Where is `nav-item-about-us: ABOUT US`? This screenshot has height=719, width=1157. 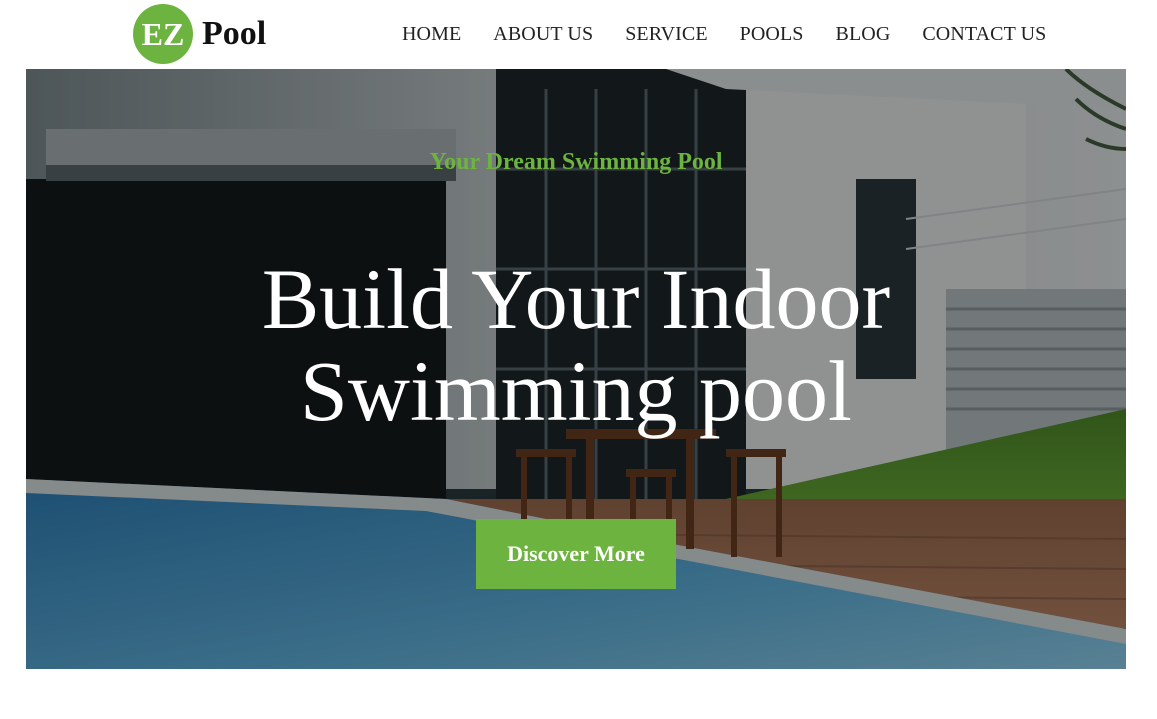 nav-item-about-us: ABOUT US is located at coordinates (543, 34).